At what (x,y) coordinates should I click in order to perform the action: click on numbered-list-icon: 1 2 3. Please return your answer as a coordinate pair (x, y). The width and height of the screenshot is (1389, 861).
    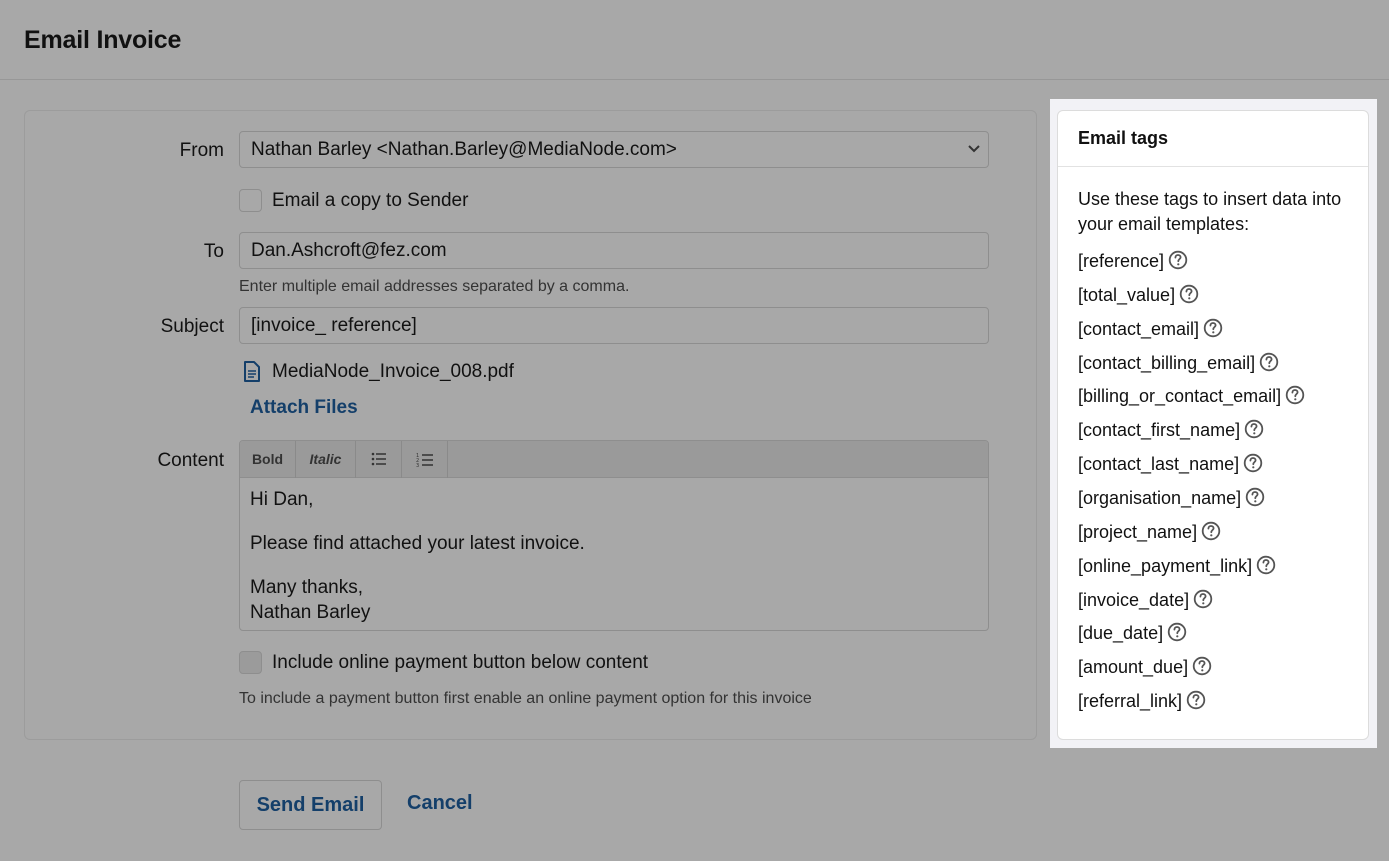
    Looking at the image, I should click on (424, 461).